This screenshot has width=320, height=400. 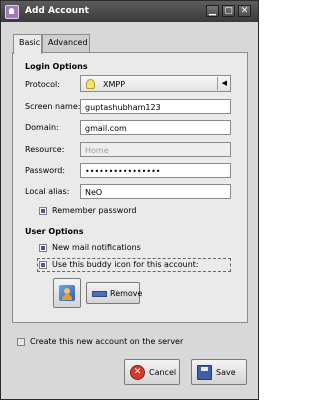 I want to click on buddy-avatar-icon, so click(x=67, y=293).